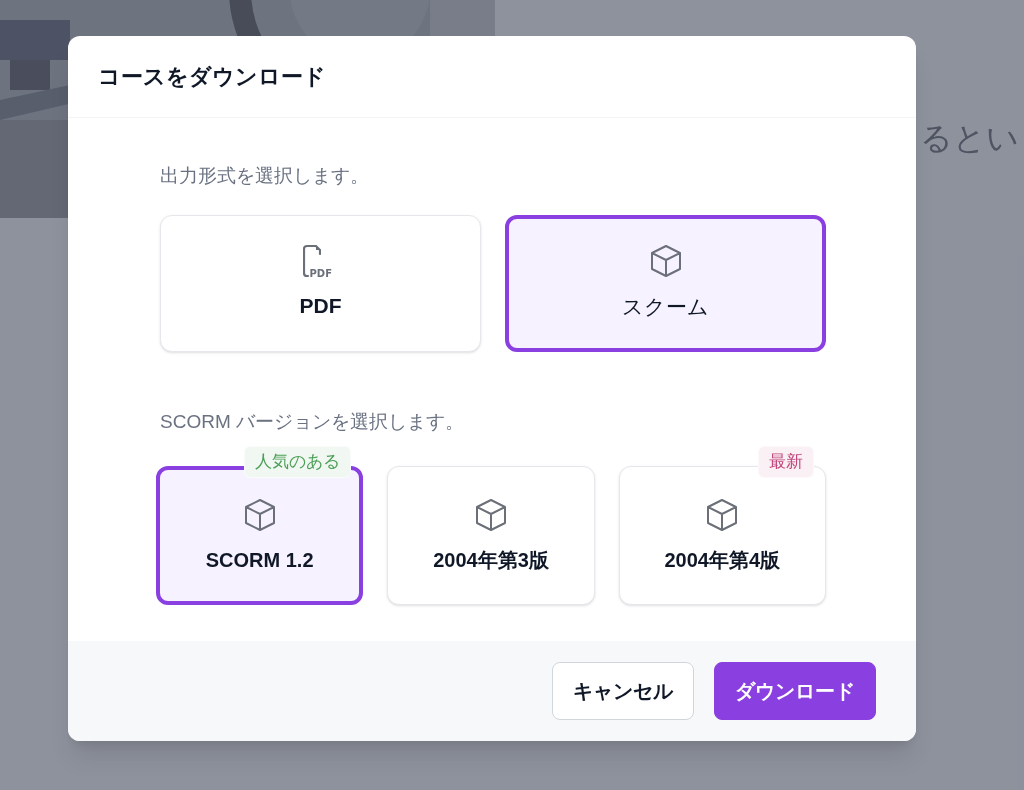  Describe the element at coordinates (795, 691) in the screenshot. I see `download-button: ダウンロード` at that location.